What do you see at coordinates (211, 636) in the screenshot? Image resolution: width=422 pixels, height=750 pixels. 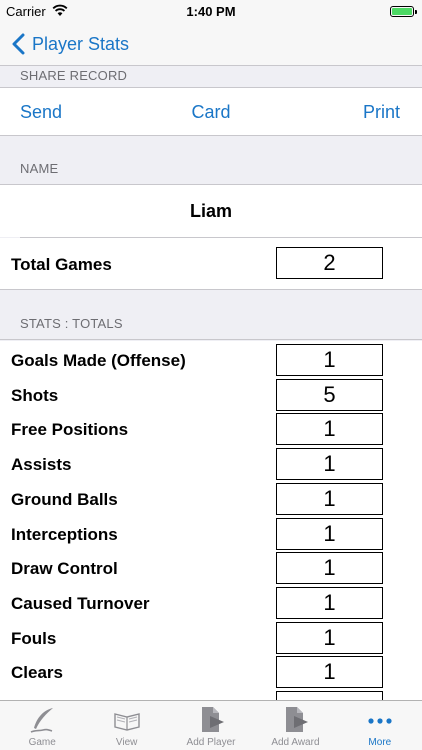 I see `stat-row-fouls: Fouls 1` at bounding box center [211, 636].